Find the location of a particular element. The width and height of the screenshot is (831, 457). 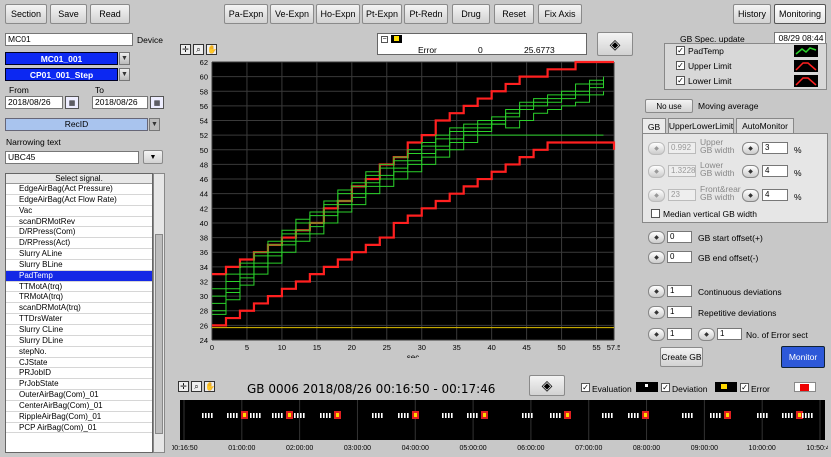

signal-item: PrJobState is located at coordinates (79, 385).